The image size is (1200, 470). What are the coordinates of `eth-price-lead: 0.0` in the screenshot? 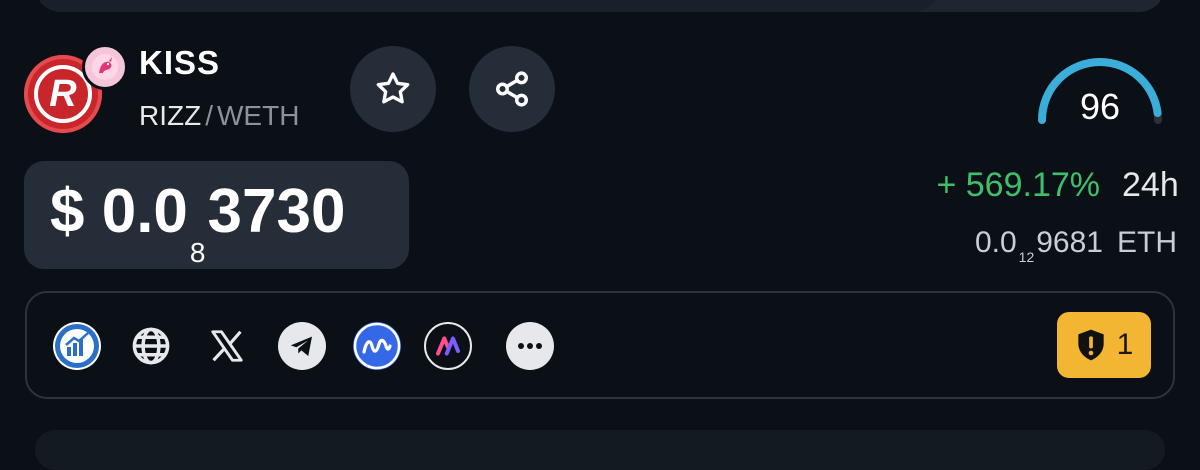 It's located at (995, 242).